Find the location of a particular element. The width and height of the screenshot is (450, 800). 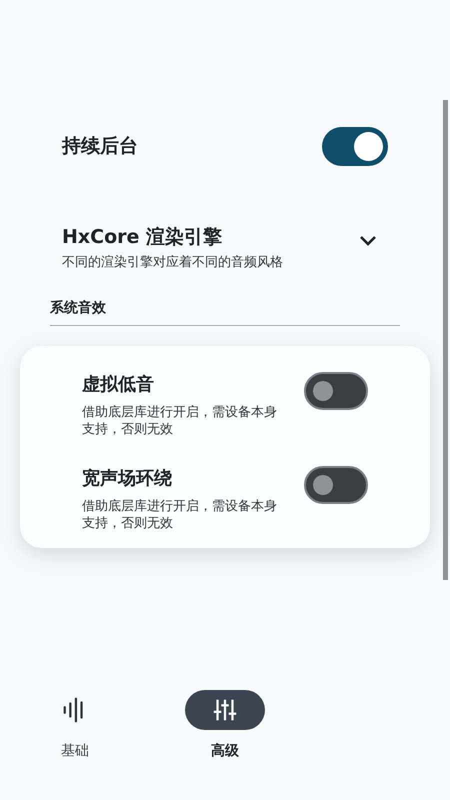

setting-title: 宽声场环绕 is located at coordinates (127, 478).